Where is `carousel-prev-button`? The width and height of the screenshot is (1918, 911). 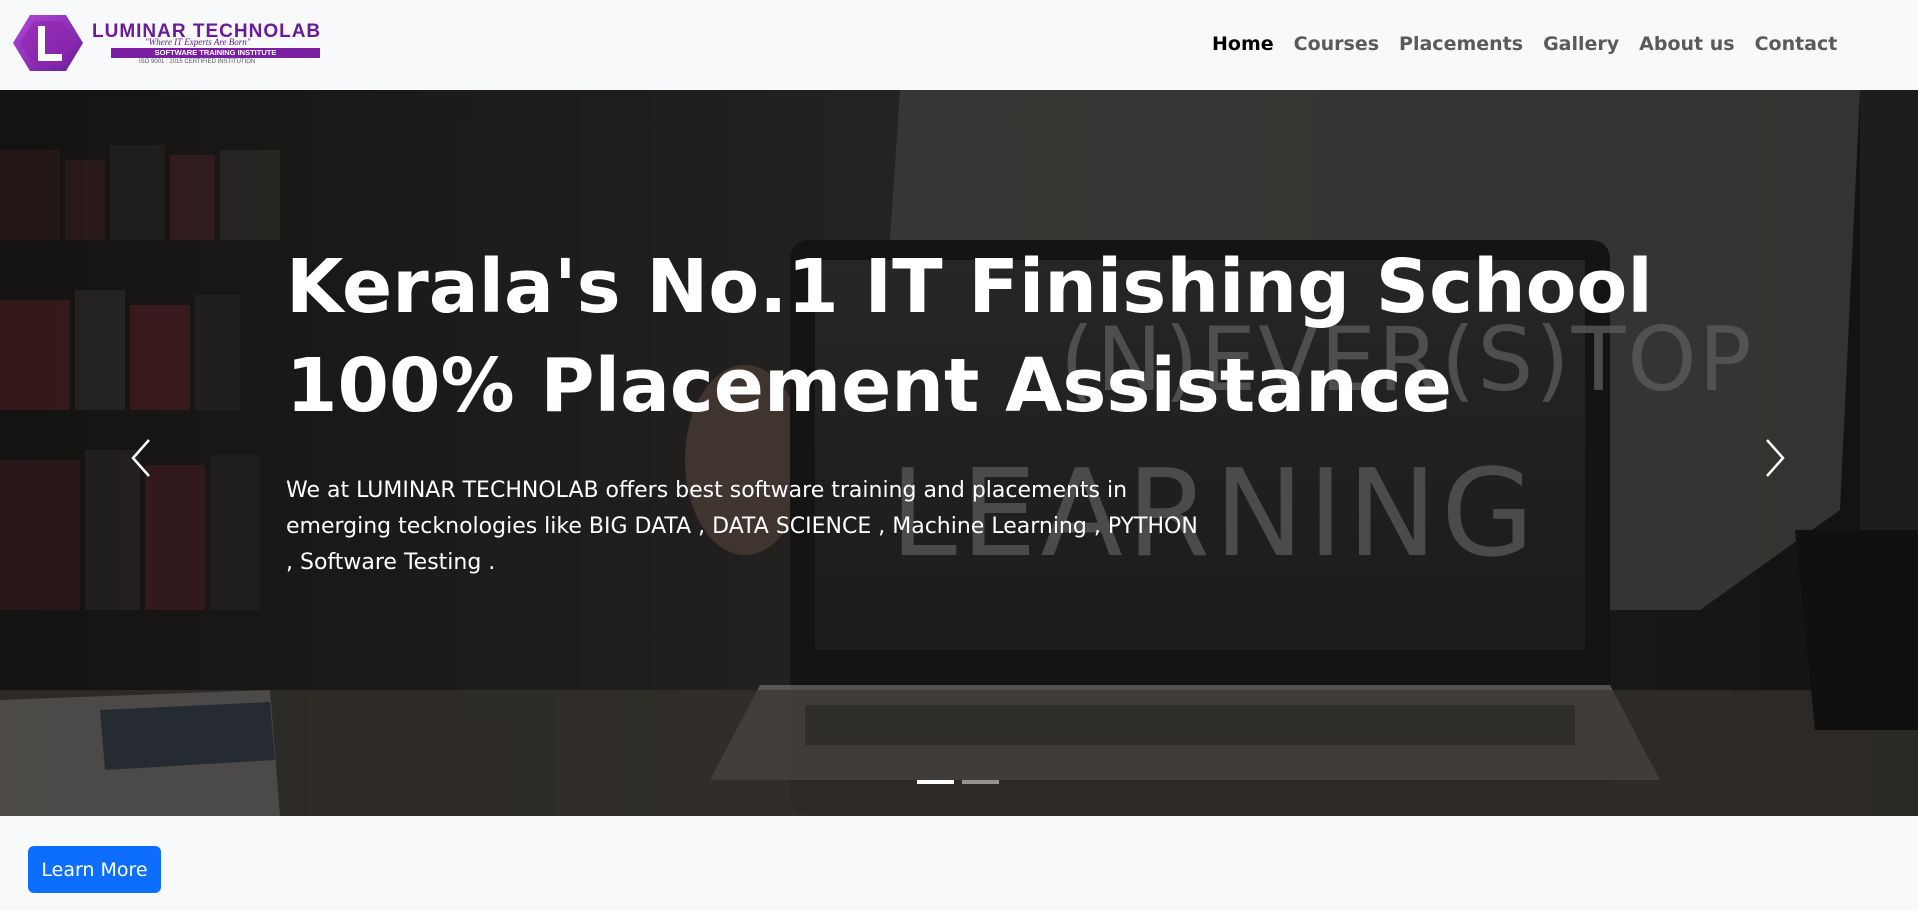 carousel-prev-button is located at coordinates (142, 456).